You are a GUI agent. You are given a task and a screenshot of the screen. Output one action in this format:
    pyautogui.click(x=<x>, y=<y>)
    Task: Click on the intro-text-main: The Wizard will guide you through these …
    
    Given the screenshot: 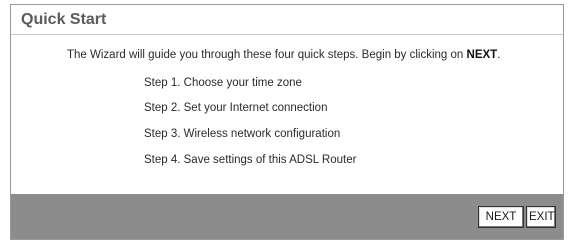 What is the action you would take?
    pyautogui.click(x=267, y=55)
    